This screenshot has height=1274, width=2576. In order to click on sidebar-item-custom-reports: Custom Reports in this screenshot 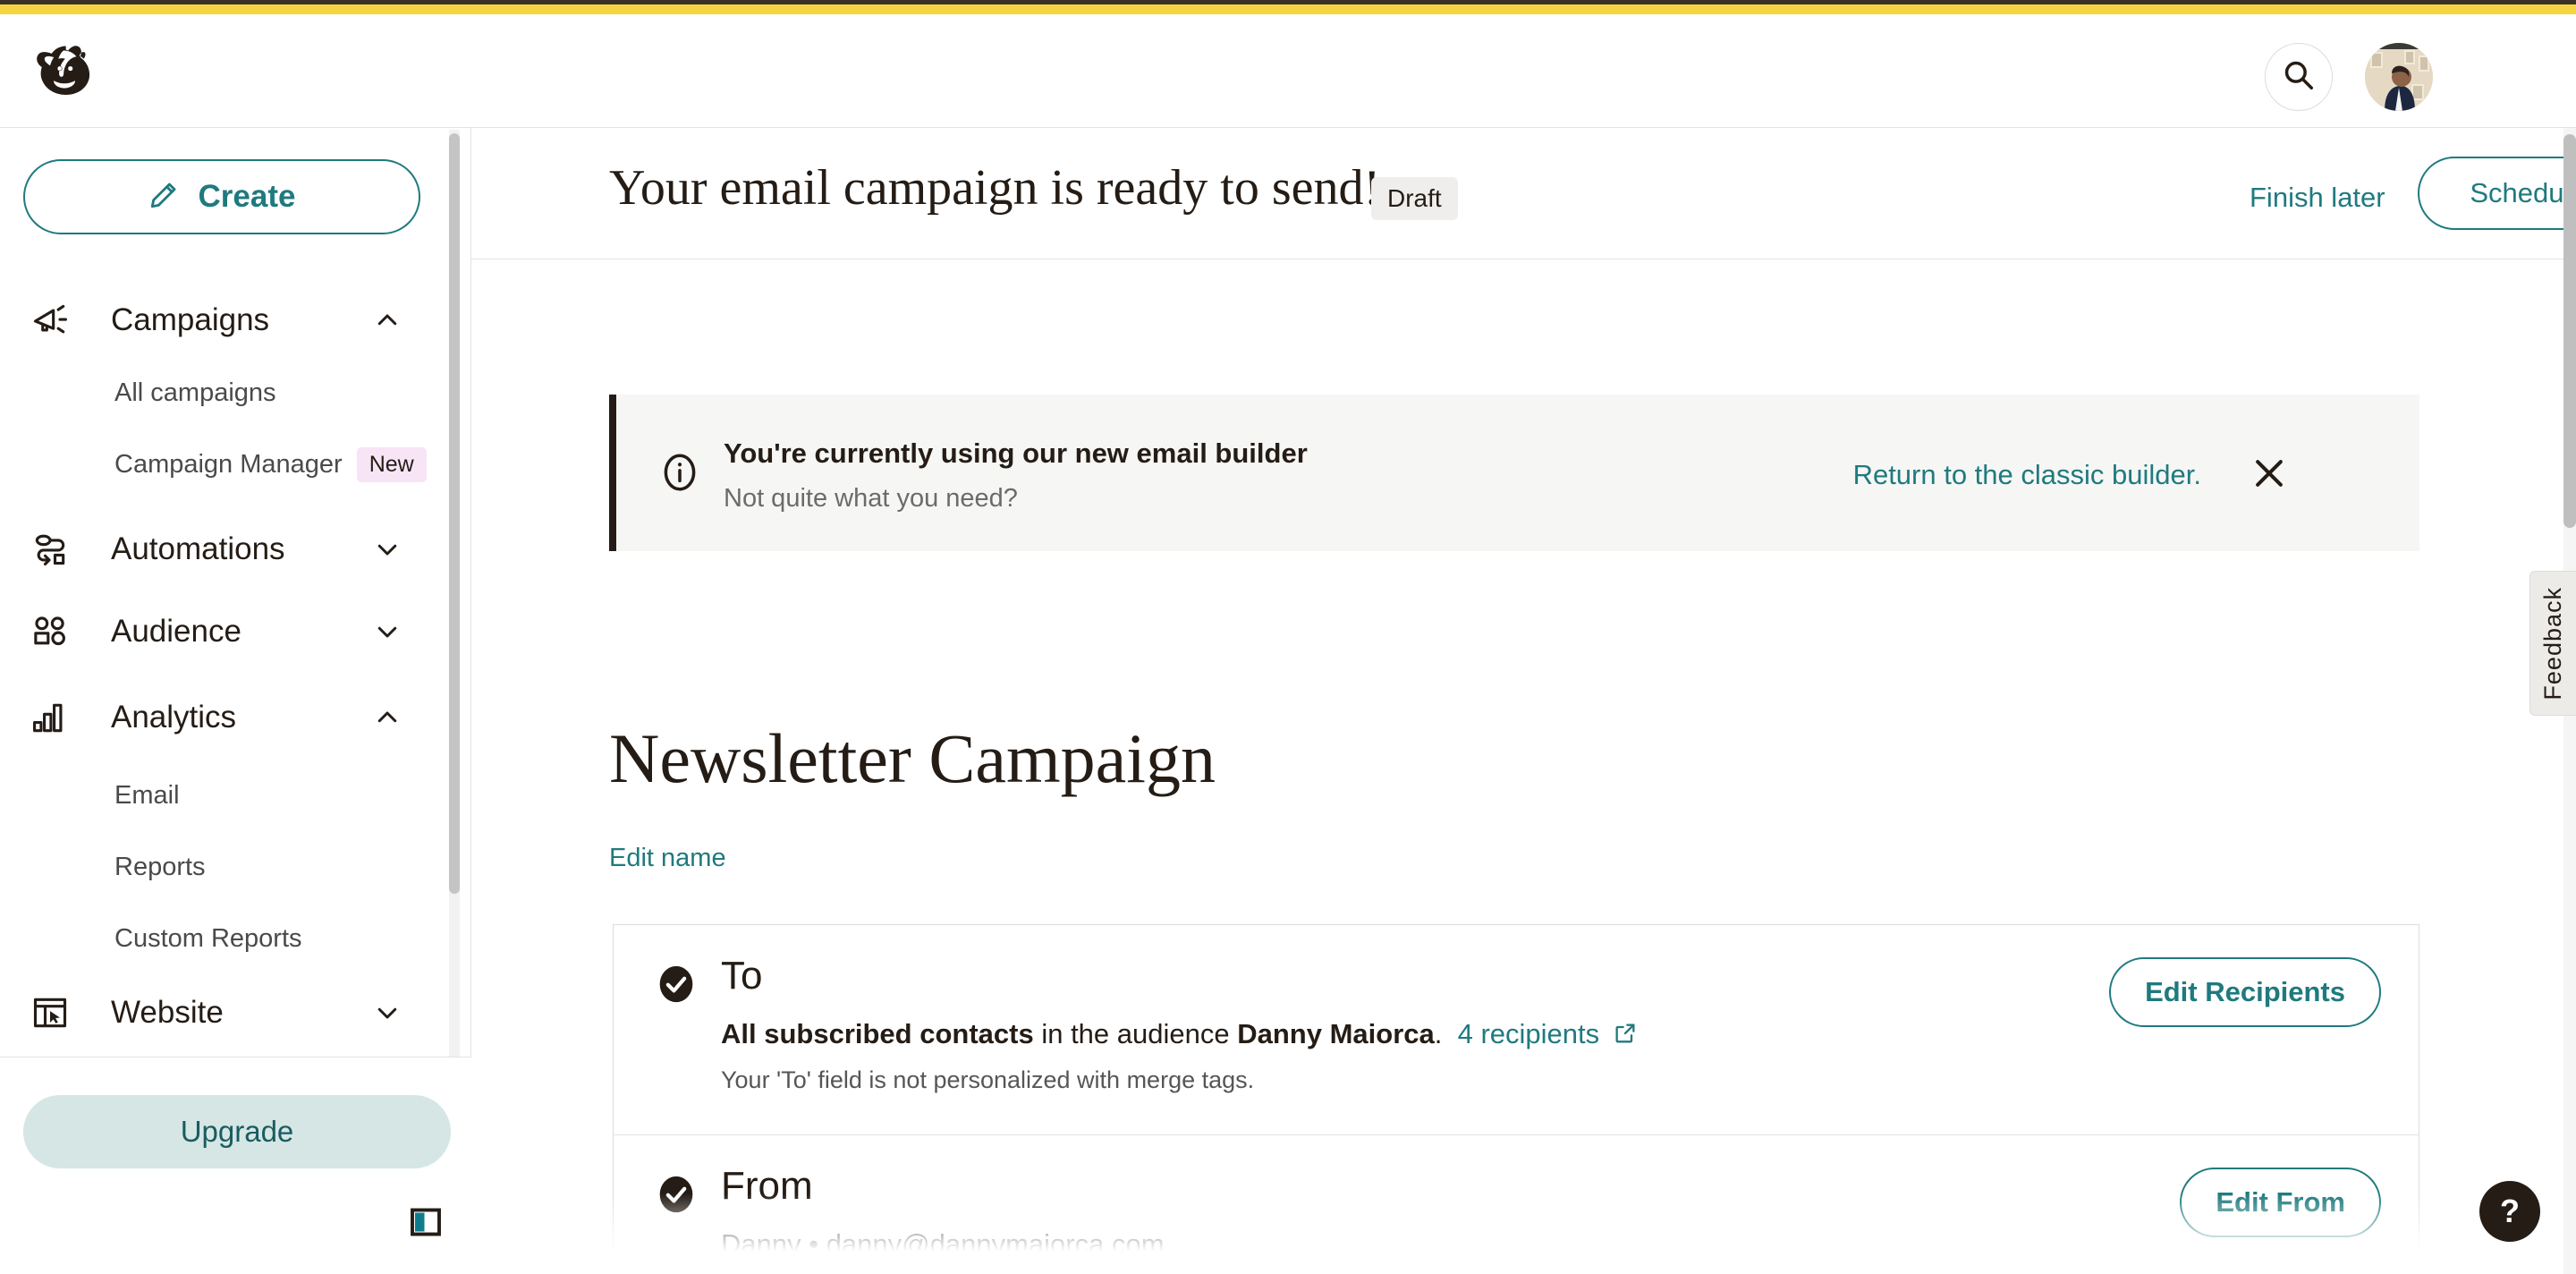, I will do `click(223, 939)`.